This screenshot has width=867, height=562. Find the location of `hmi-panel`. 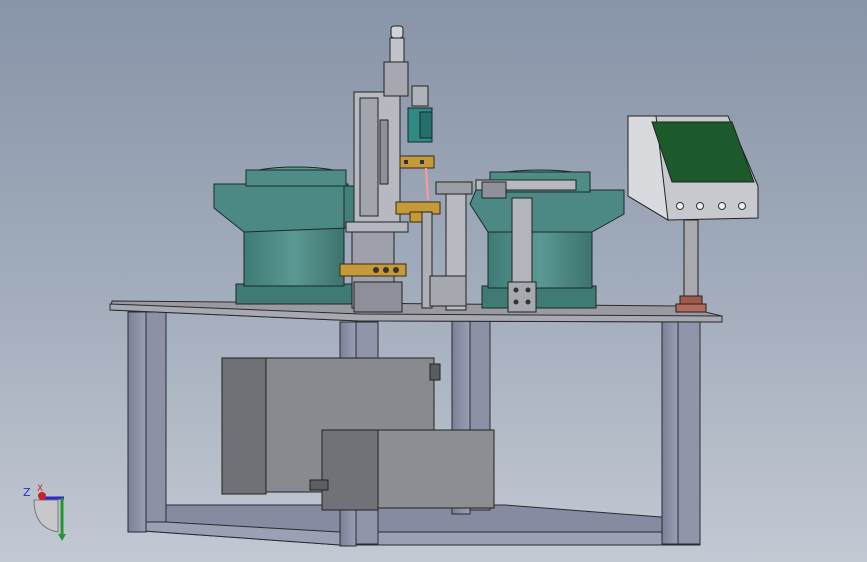

hmi-panel is located at coordinates (693, 214).